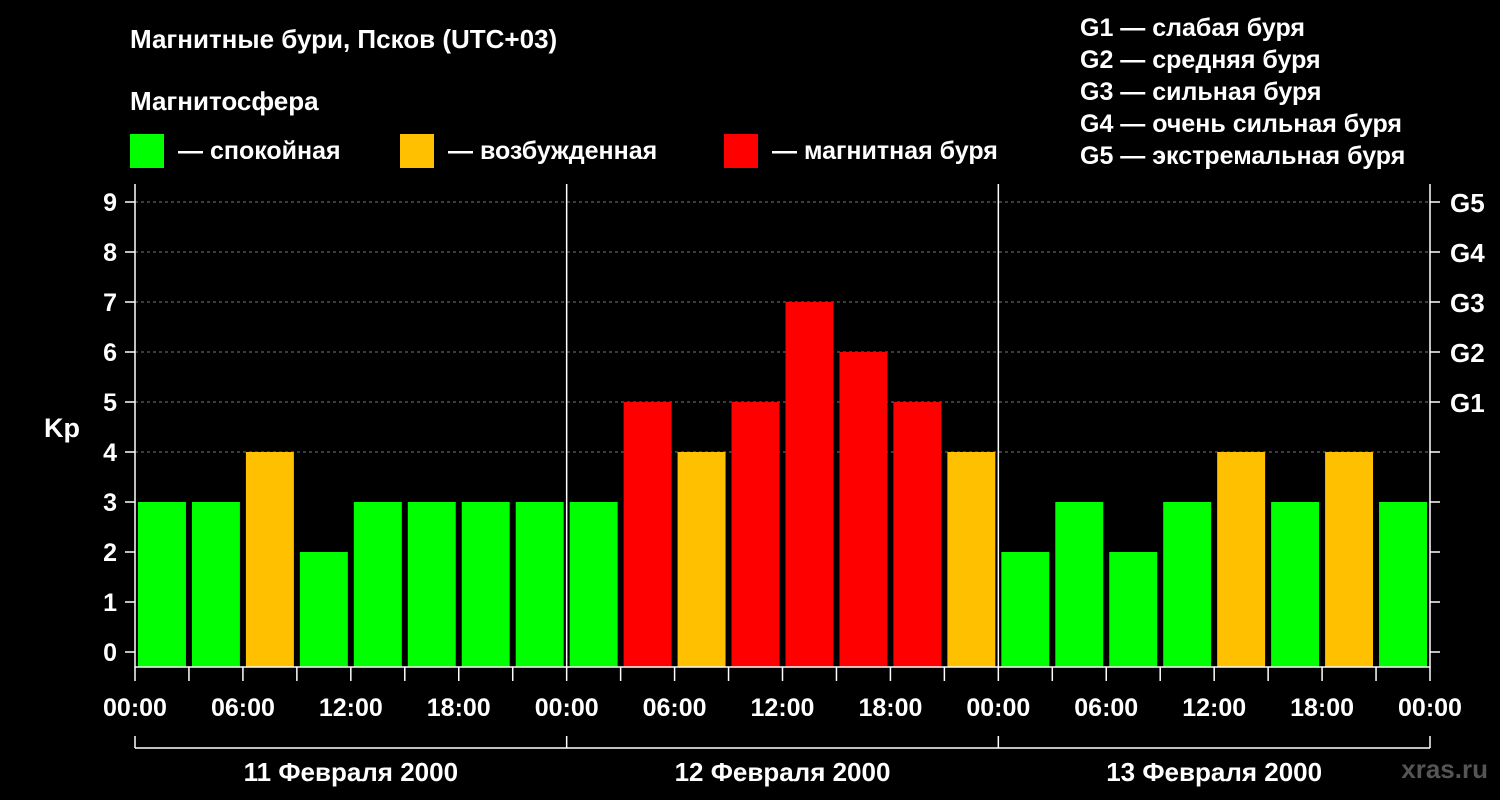 The width and height of the screenshot is (1500, 800). Describe the element at coordinates (1467, 353) in the screenshot. I see `g-level-label: G2` at that location.